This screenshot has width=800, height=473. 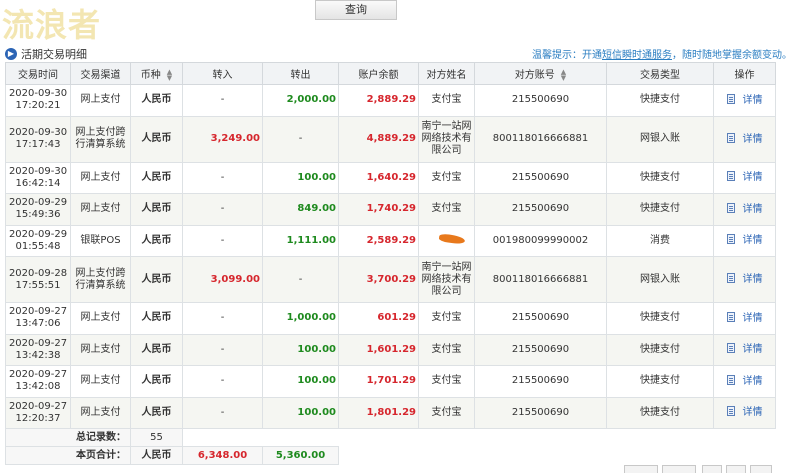 What do you see at coordinates (300, 73) in the screenshot?
I see `col-header-out: 转出` at bounding box center [300, 73].